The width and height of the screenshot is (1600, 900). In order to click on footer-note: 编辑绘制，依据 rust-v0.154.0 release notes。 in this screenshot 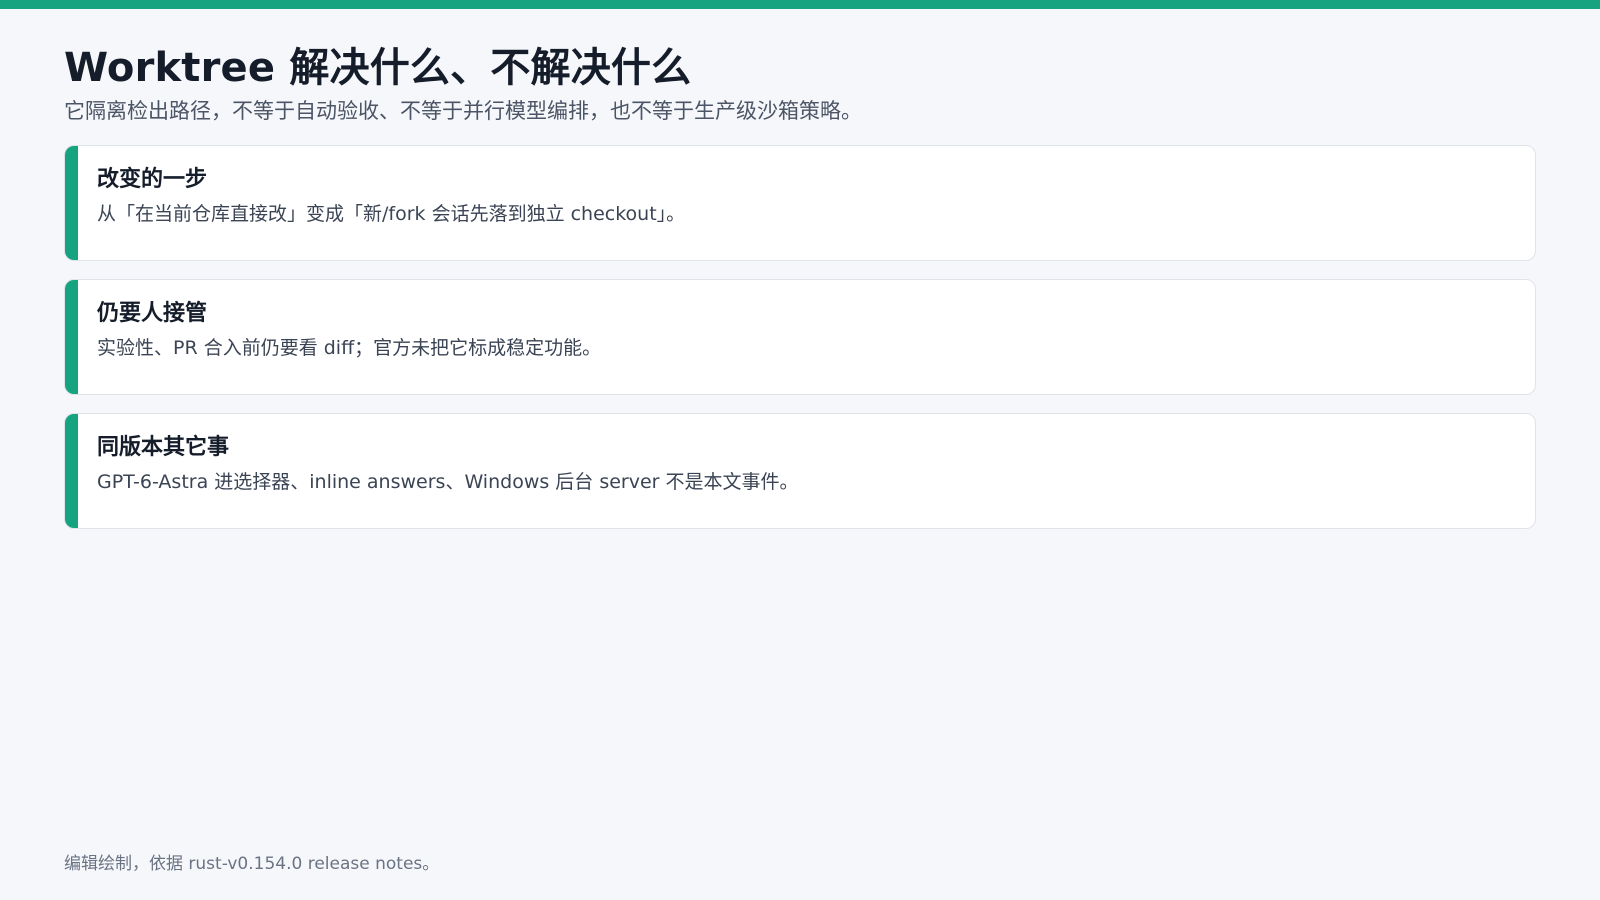, I will do `click(252, 864)`.